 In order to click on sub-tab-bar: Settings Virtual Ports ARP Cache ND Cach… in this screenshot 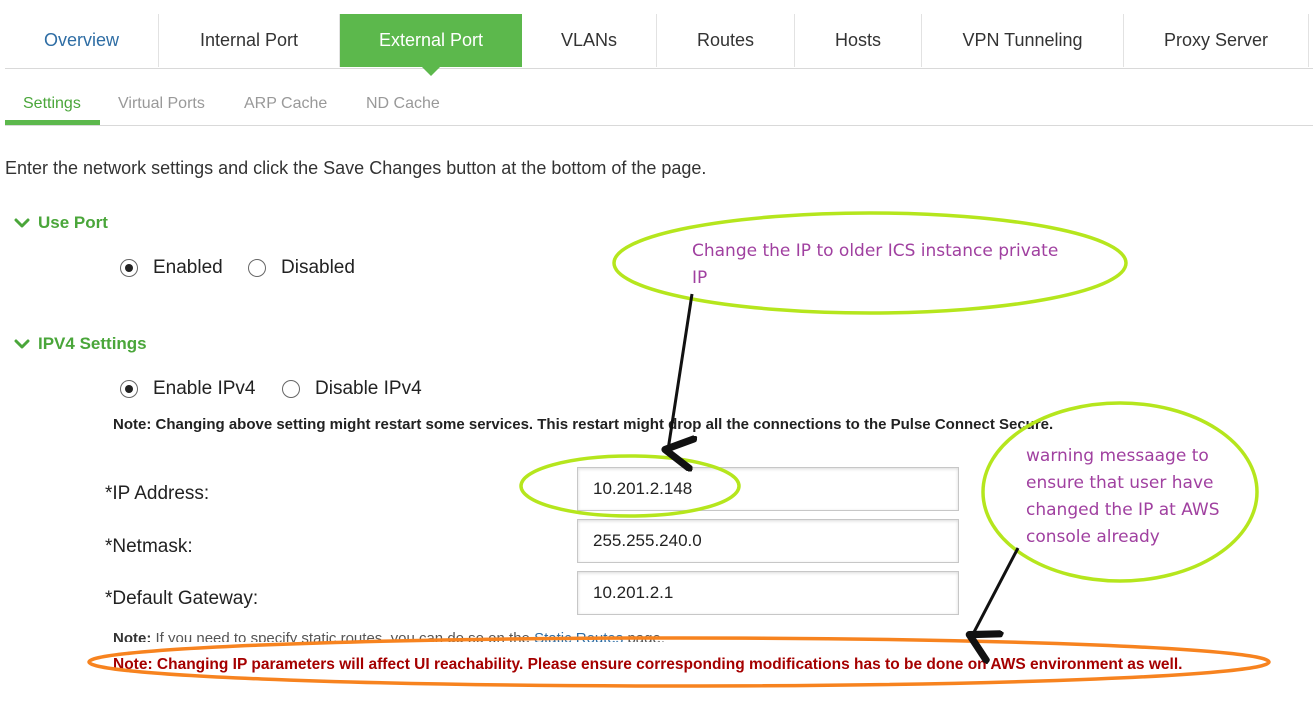, I will do `click(659, 106)`.